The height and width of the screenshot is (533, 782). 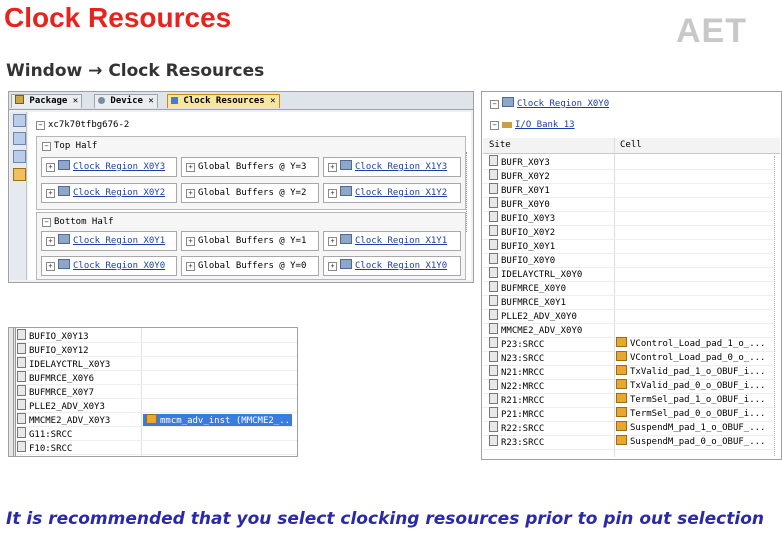 I want to click on clock-region-cell: + Clock Region X1Y2, so click(x=392, y=193).